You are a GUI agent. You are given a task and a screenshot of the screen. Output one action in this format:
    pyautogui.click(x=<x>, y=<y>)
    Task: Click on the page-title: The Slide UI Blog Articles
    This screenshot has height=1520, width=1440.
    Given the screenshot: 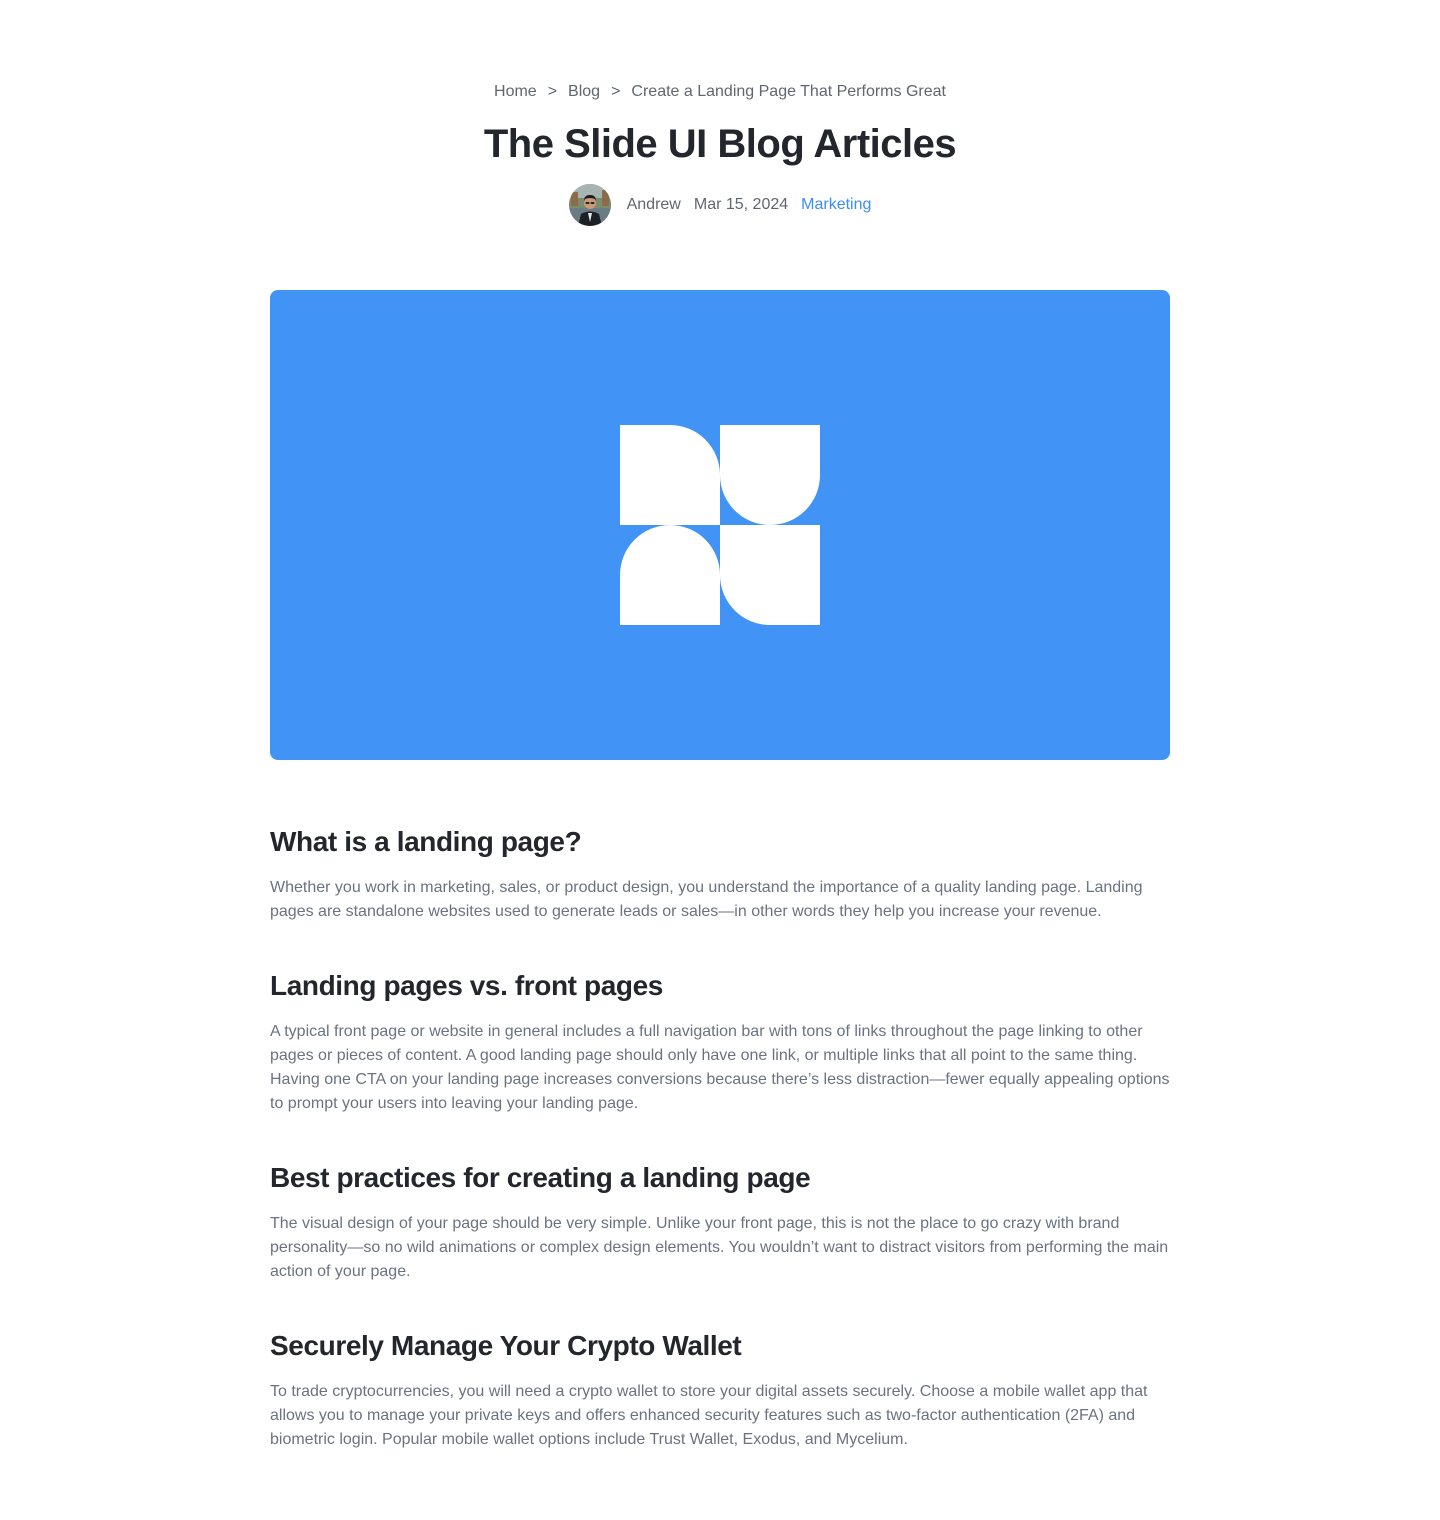 What is the action you would take?
    pyautogui.click(x=720, y=144)
    